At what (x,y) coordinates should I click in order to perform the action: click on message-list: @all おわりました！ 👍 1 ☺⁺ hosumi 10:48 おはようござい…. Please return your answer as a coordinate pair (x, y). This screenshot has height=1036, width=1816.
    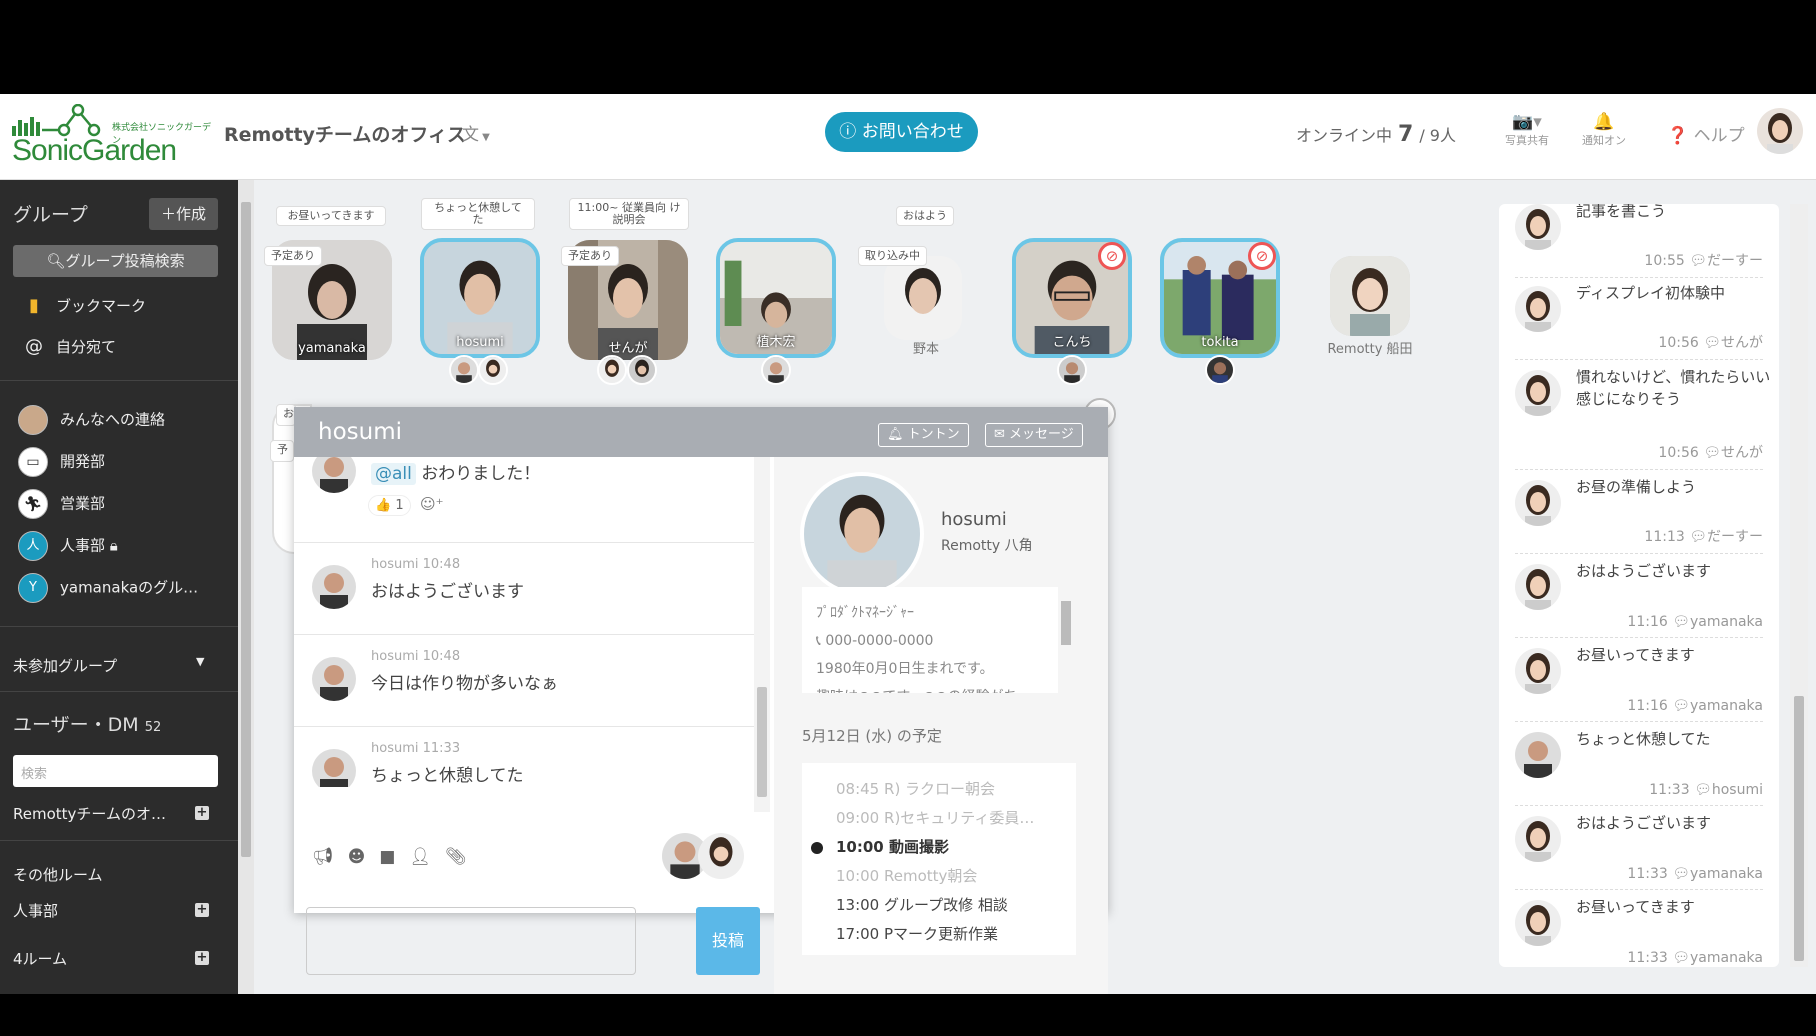
    Looking at the image, I should click on (524, 622).